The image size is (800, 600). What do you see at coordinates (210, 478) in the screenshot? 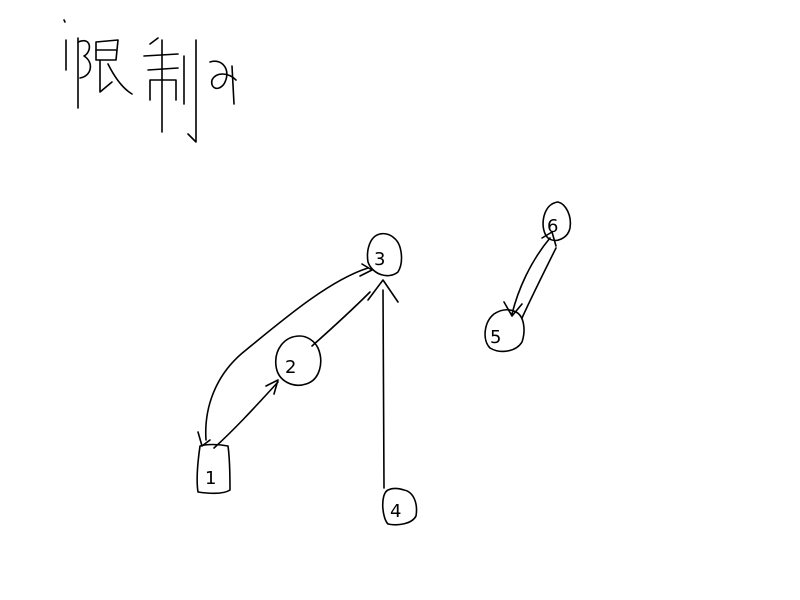
I see `node-label-1: 1` at bounding box center [210, 478].